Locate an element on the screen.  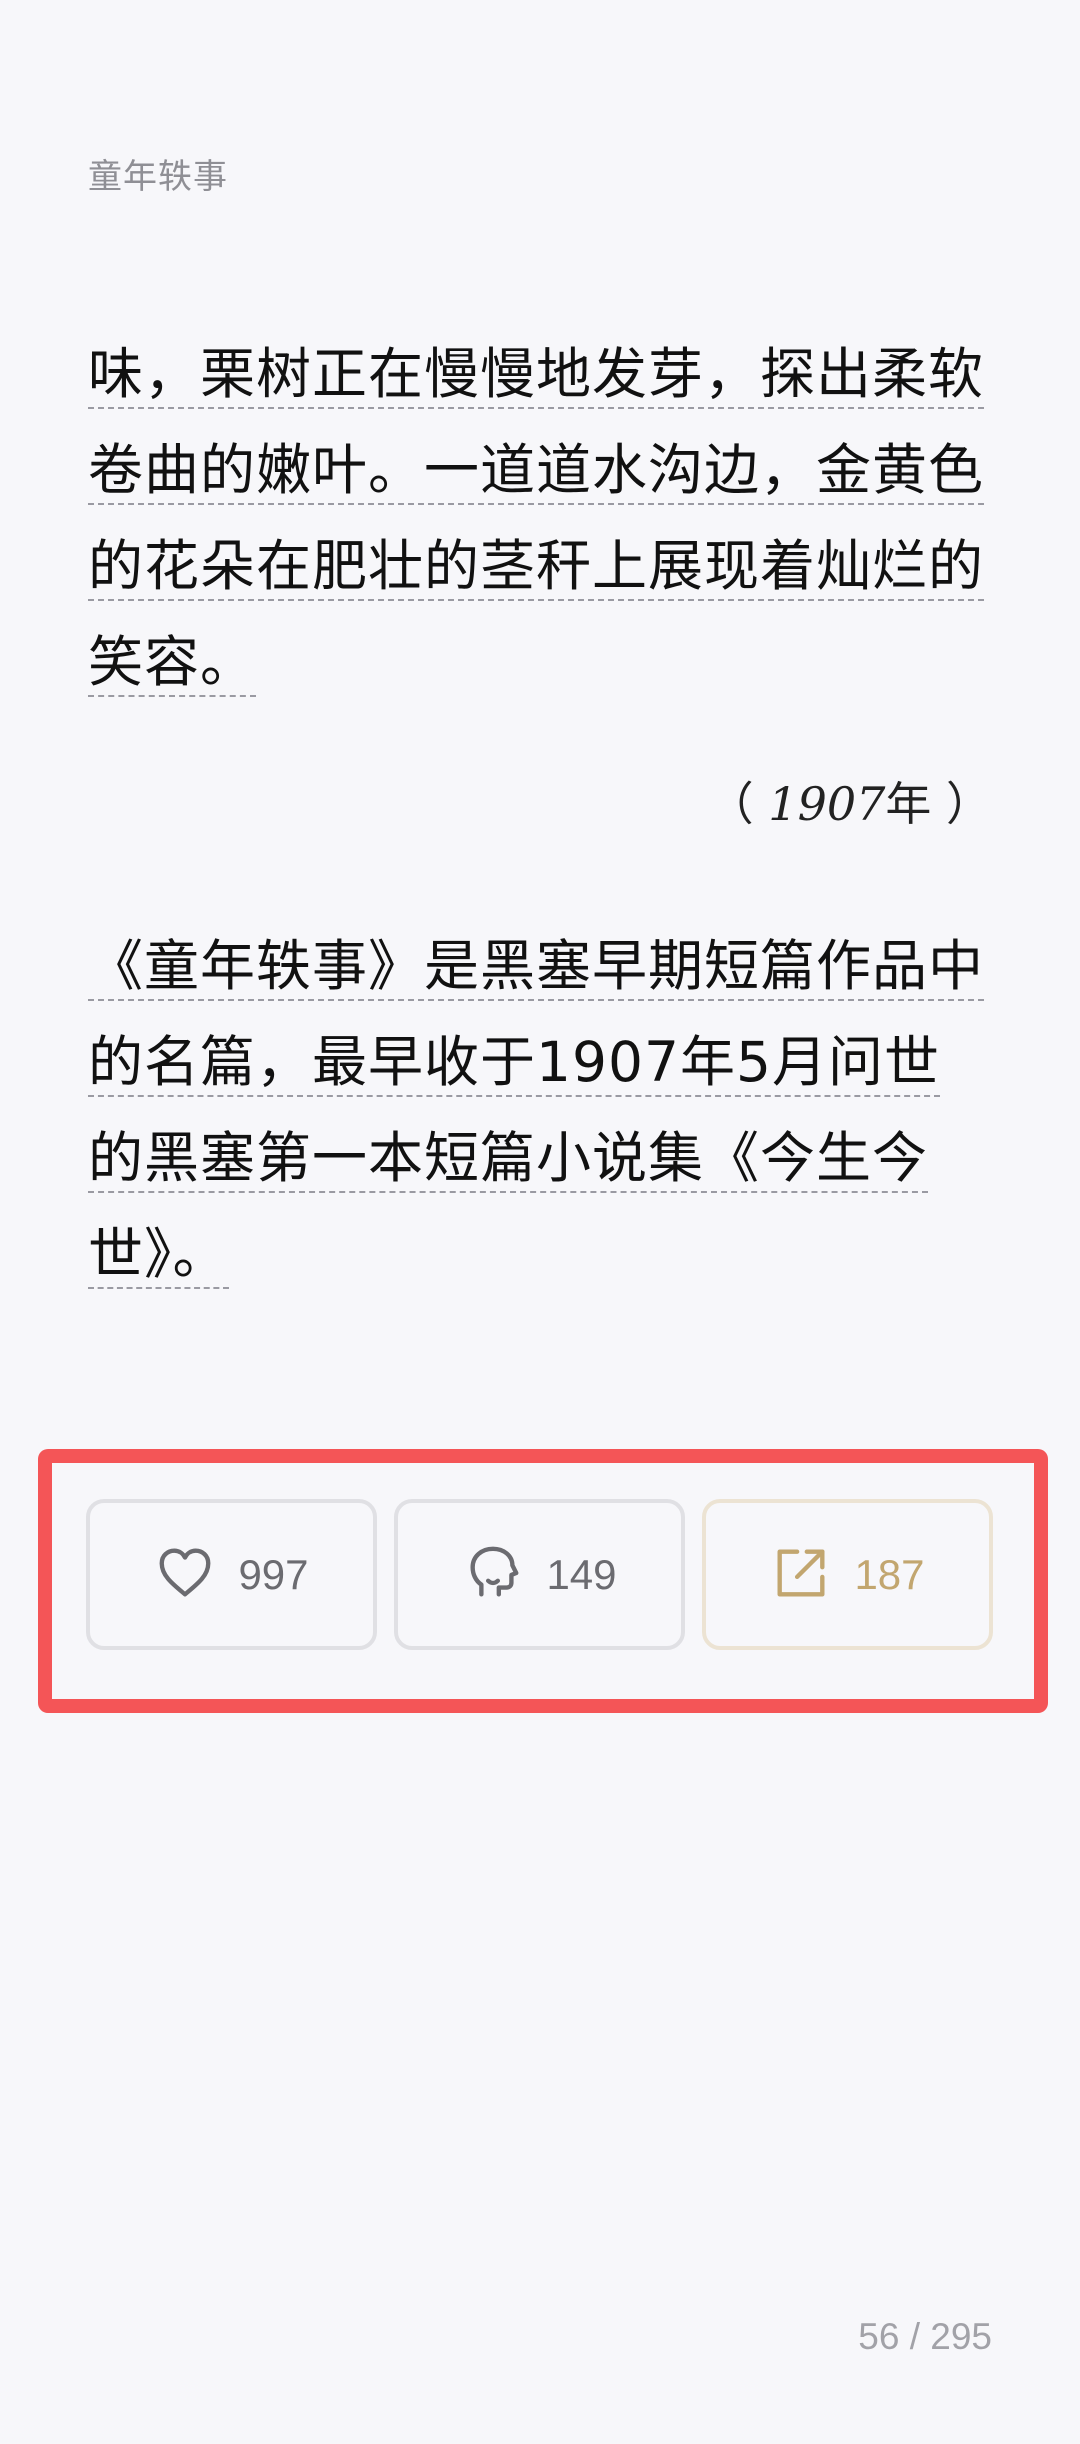
like-count: 997 is located at coordinates (273, 1574).